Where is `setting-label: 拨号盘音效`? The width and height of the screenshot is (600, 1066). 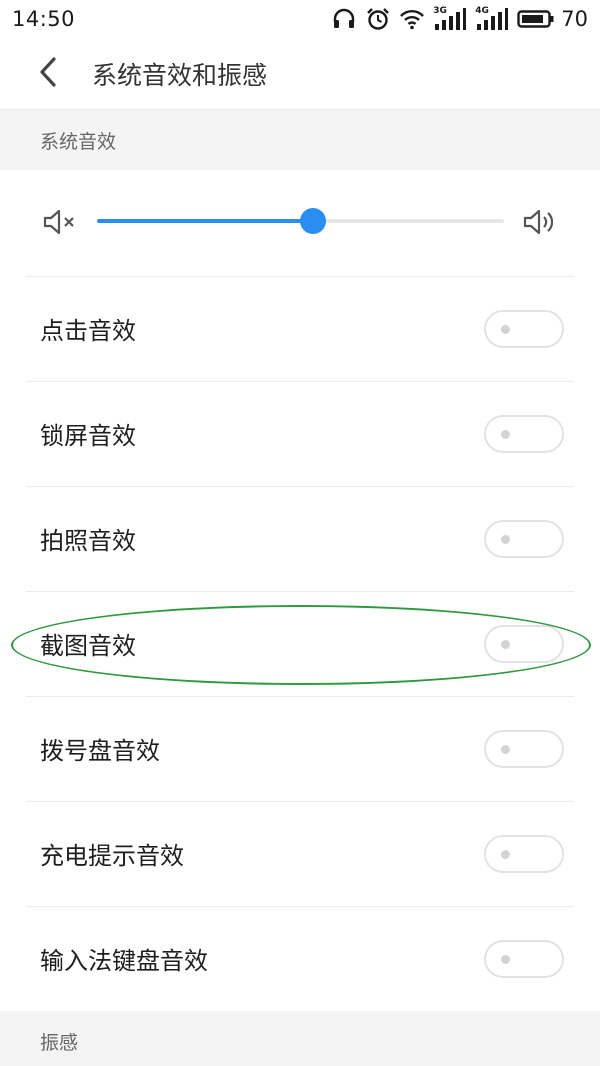
setting-label: 拨号盘音效 is located at coordinates (100, 751).